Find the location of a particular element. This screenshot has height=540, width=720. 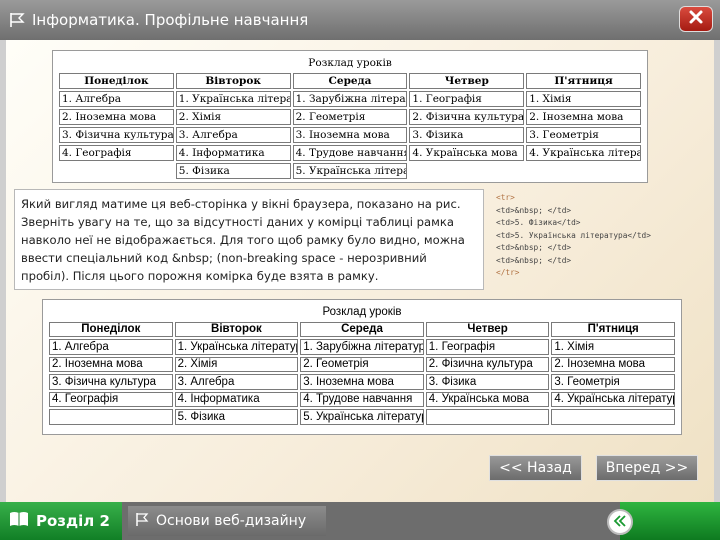

column-header: П'ятниця is located at coordinates (583, 81).